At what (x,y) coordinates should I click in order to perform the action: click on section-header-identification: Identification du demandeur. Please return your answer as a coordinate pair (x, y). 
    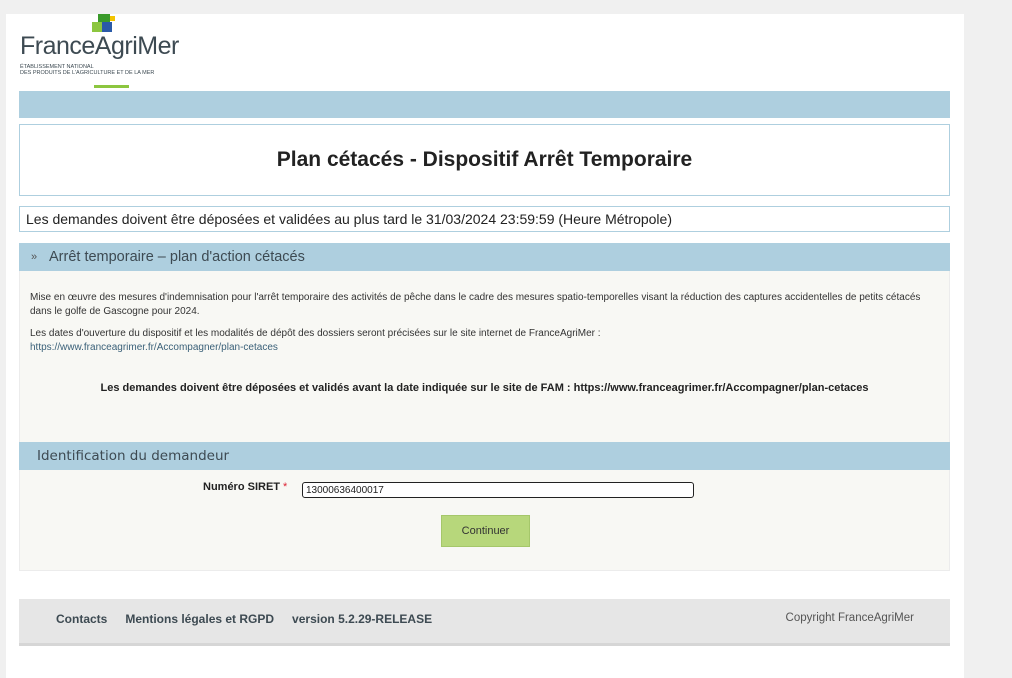
    Looking at the image, I should click on (484, 456).